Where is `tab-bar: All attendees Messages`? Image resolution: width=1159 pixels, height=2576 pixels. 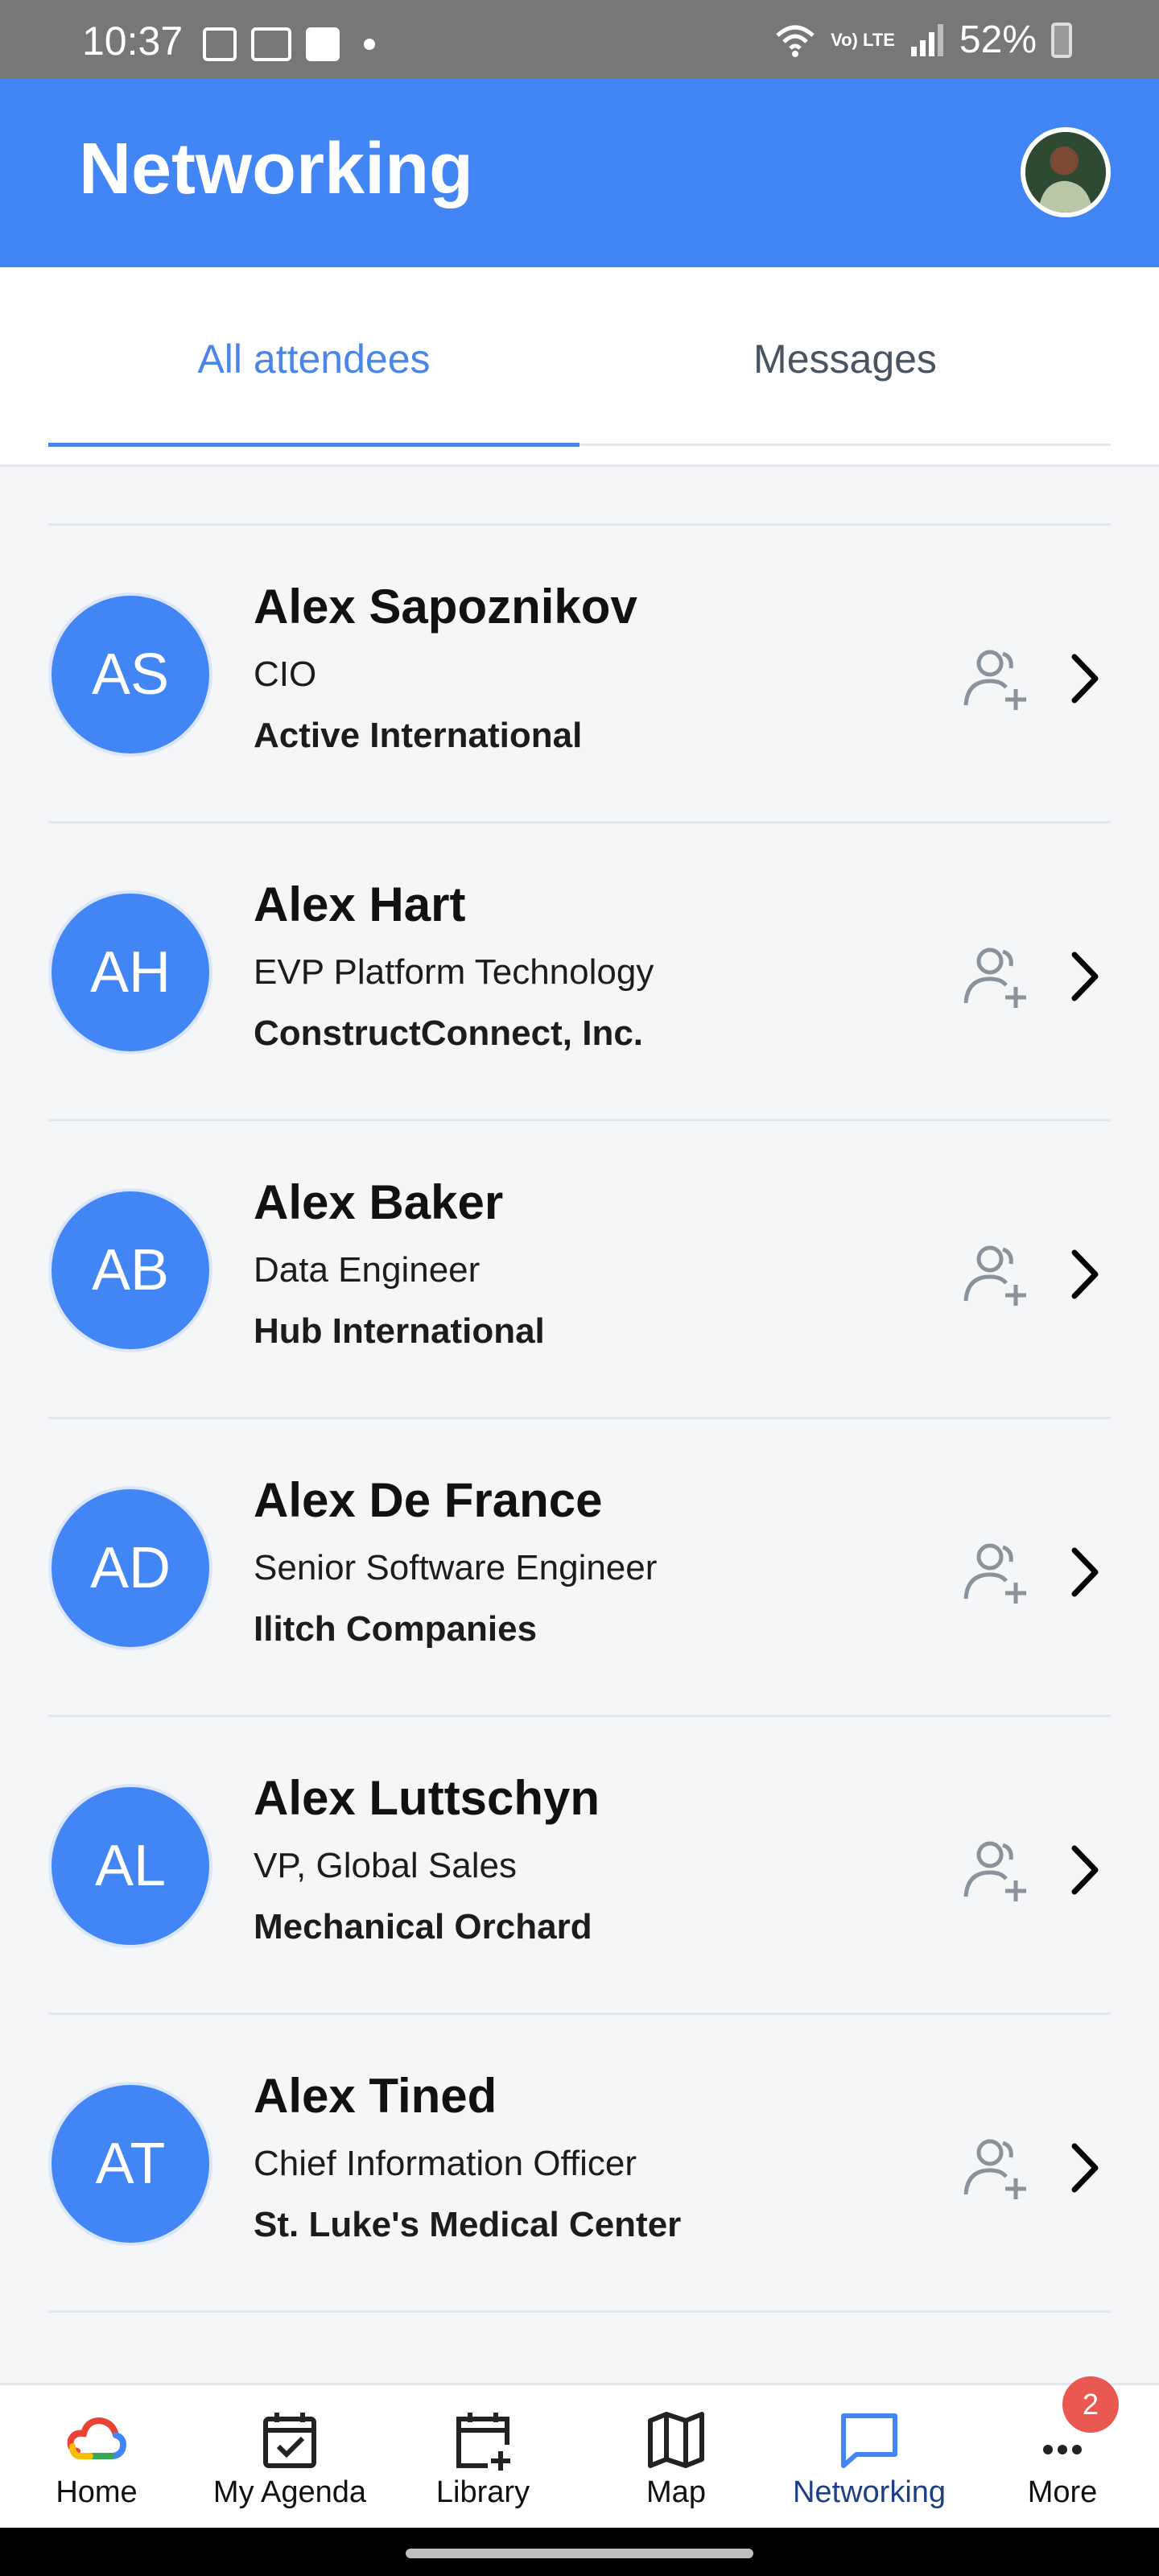
tab-bar: All attendees Messages is located at coordinates (579, 367).